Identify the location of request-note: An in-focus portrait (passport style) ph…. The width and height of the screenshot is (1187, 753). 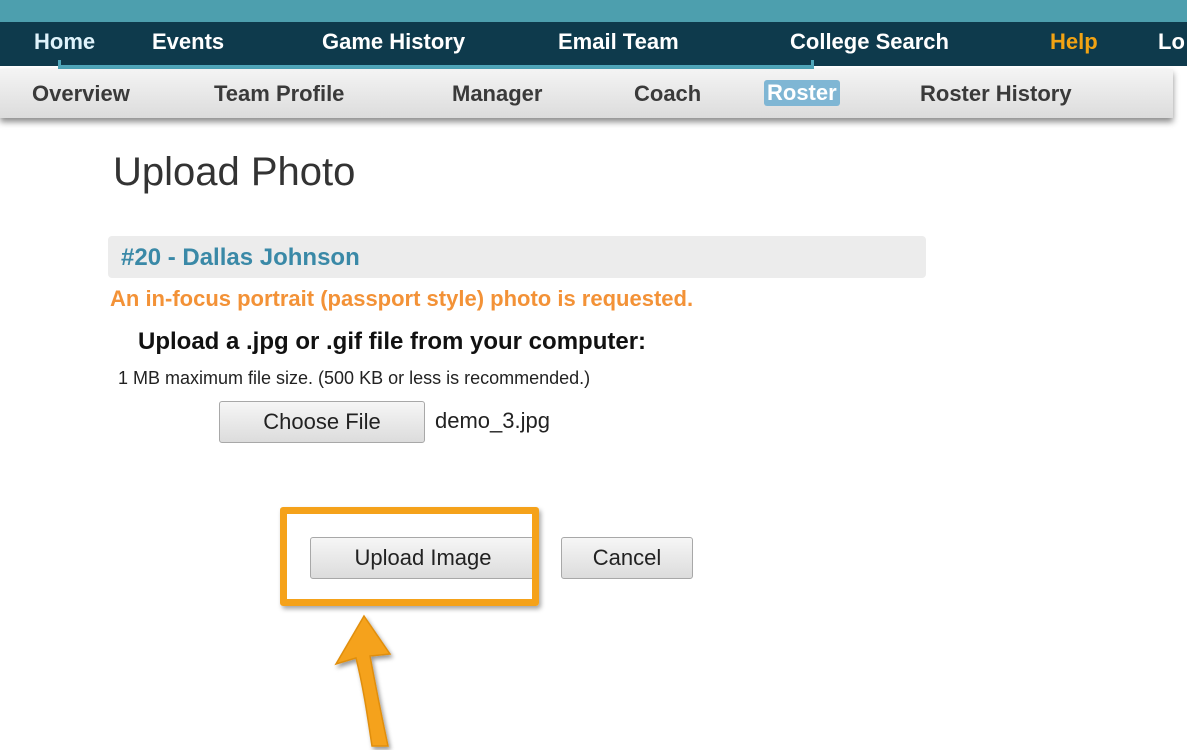
(402, 298).